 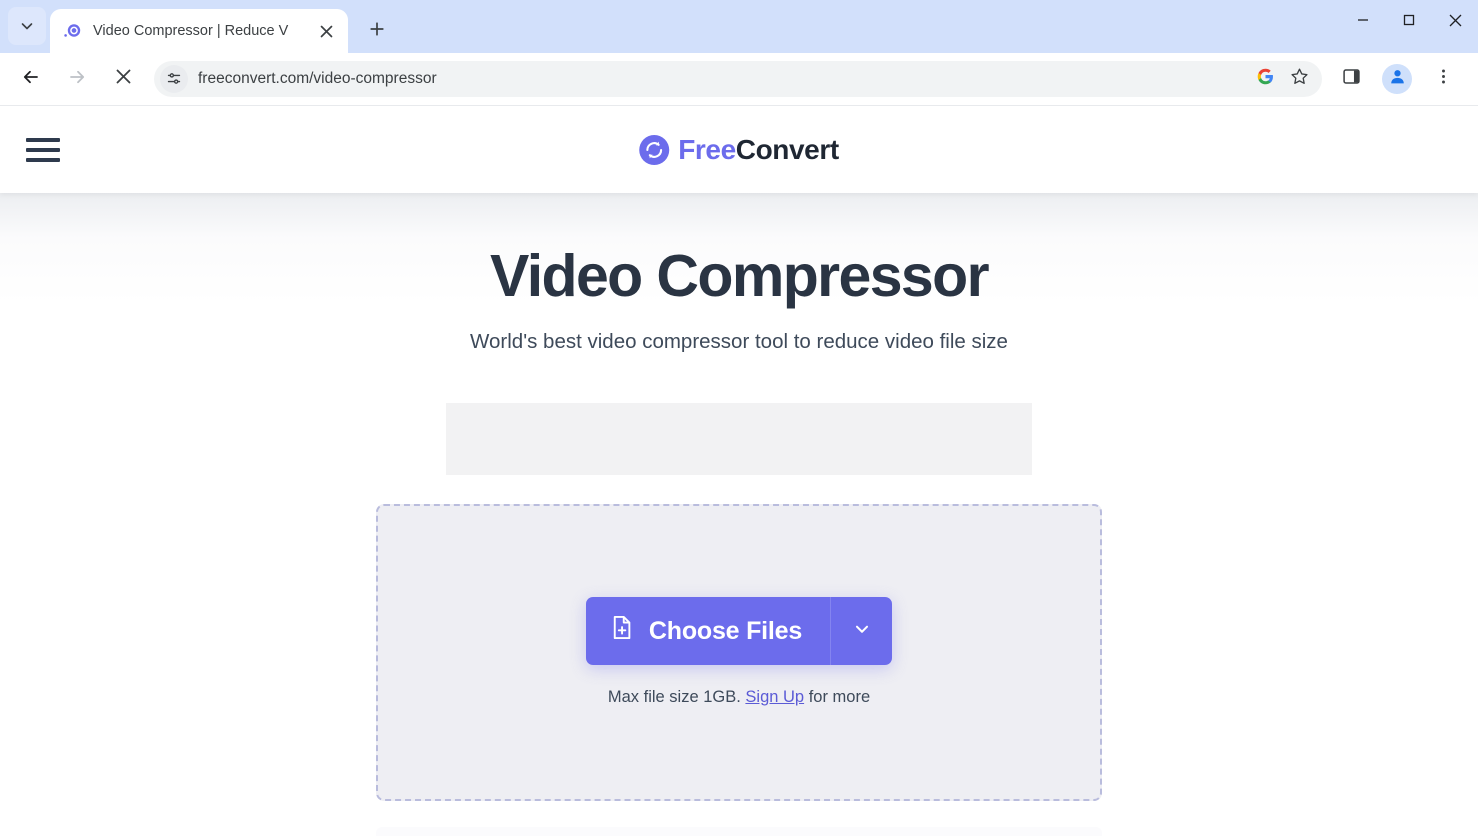 What do you see at coordinates (739, 26) in the screenshot?
I see `tab-strip: Video Compressor | Reduce V` at bounding box center [739, 26].